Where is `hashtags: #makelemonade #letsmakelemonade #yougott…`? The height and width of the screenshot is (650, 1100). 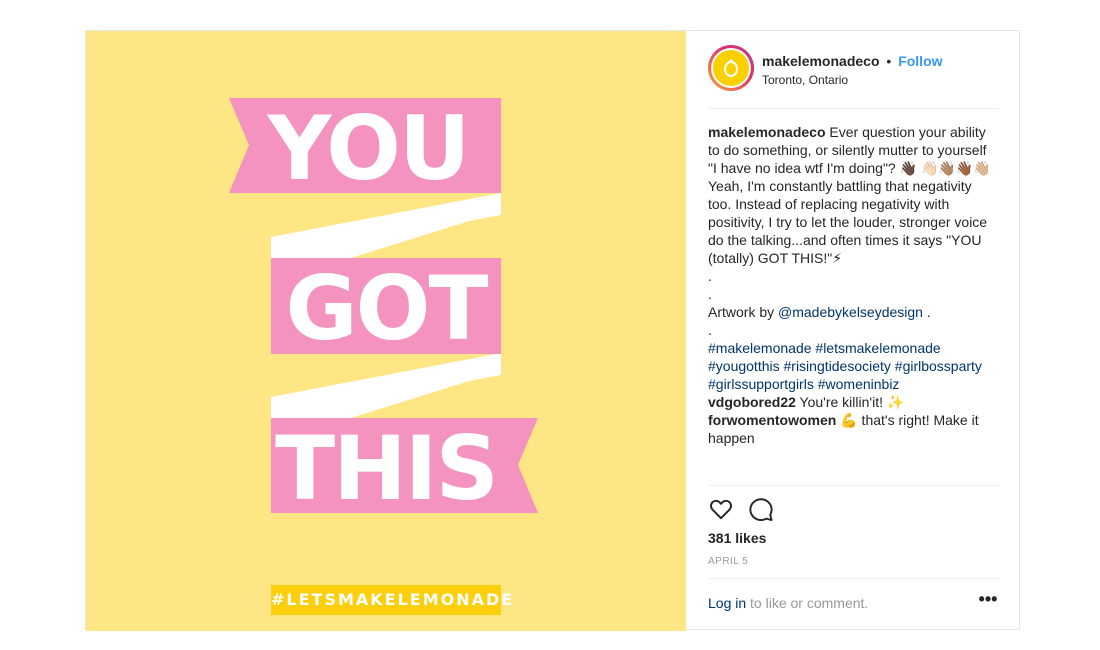
hashtags: #makelemonade #letsmakelemonade #yougott… is located at coordinates (853, 366).